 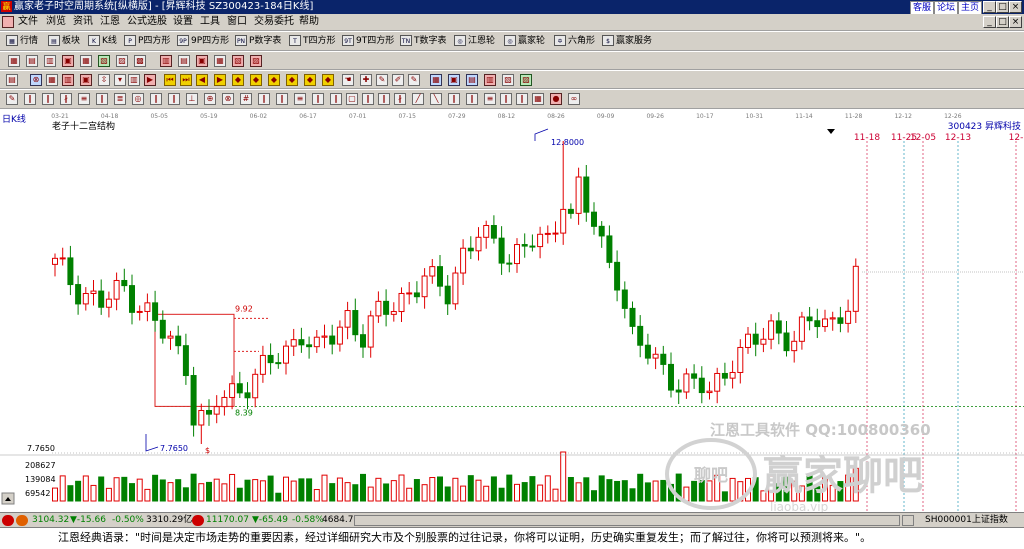 I want to click on doc-icon: ▦, so click(x=52, y=80).